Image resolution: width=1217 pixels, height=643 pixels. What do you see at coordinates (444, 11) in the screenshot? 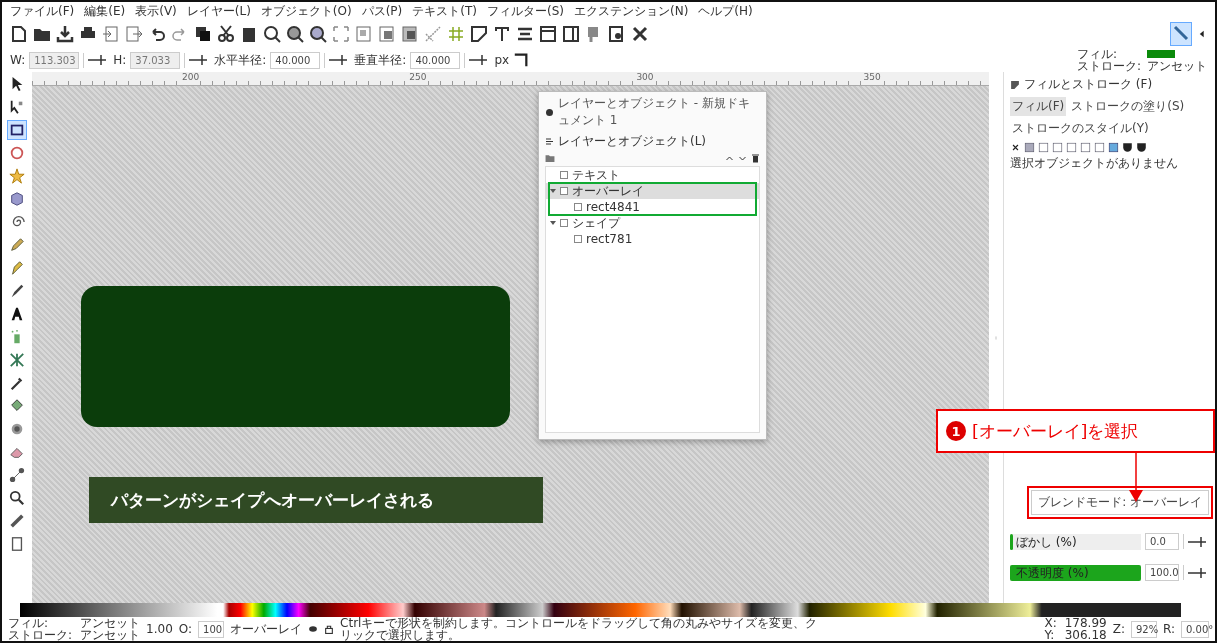
I see `menu-item: テキスト(T)` at bounding box center [444, 11].